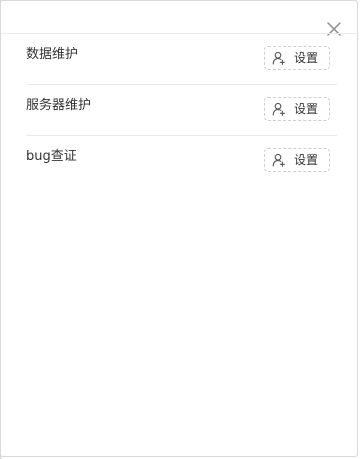  What do you see at coordinates (181, 59) in the screenshot?
I see `list-item: 数据维护 设置` at bounding box center [181, 59].